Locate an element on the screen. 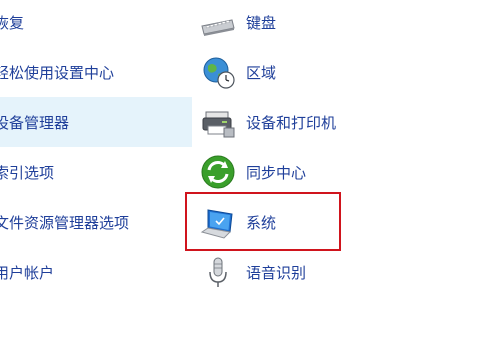 The height and width of the screenshot is (342, 504). item-label: 文件资源管理器选项 is located at coordinates (65, 222).